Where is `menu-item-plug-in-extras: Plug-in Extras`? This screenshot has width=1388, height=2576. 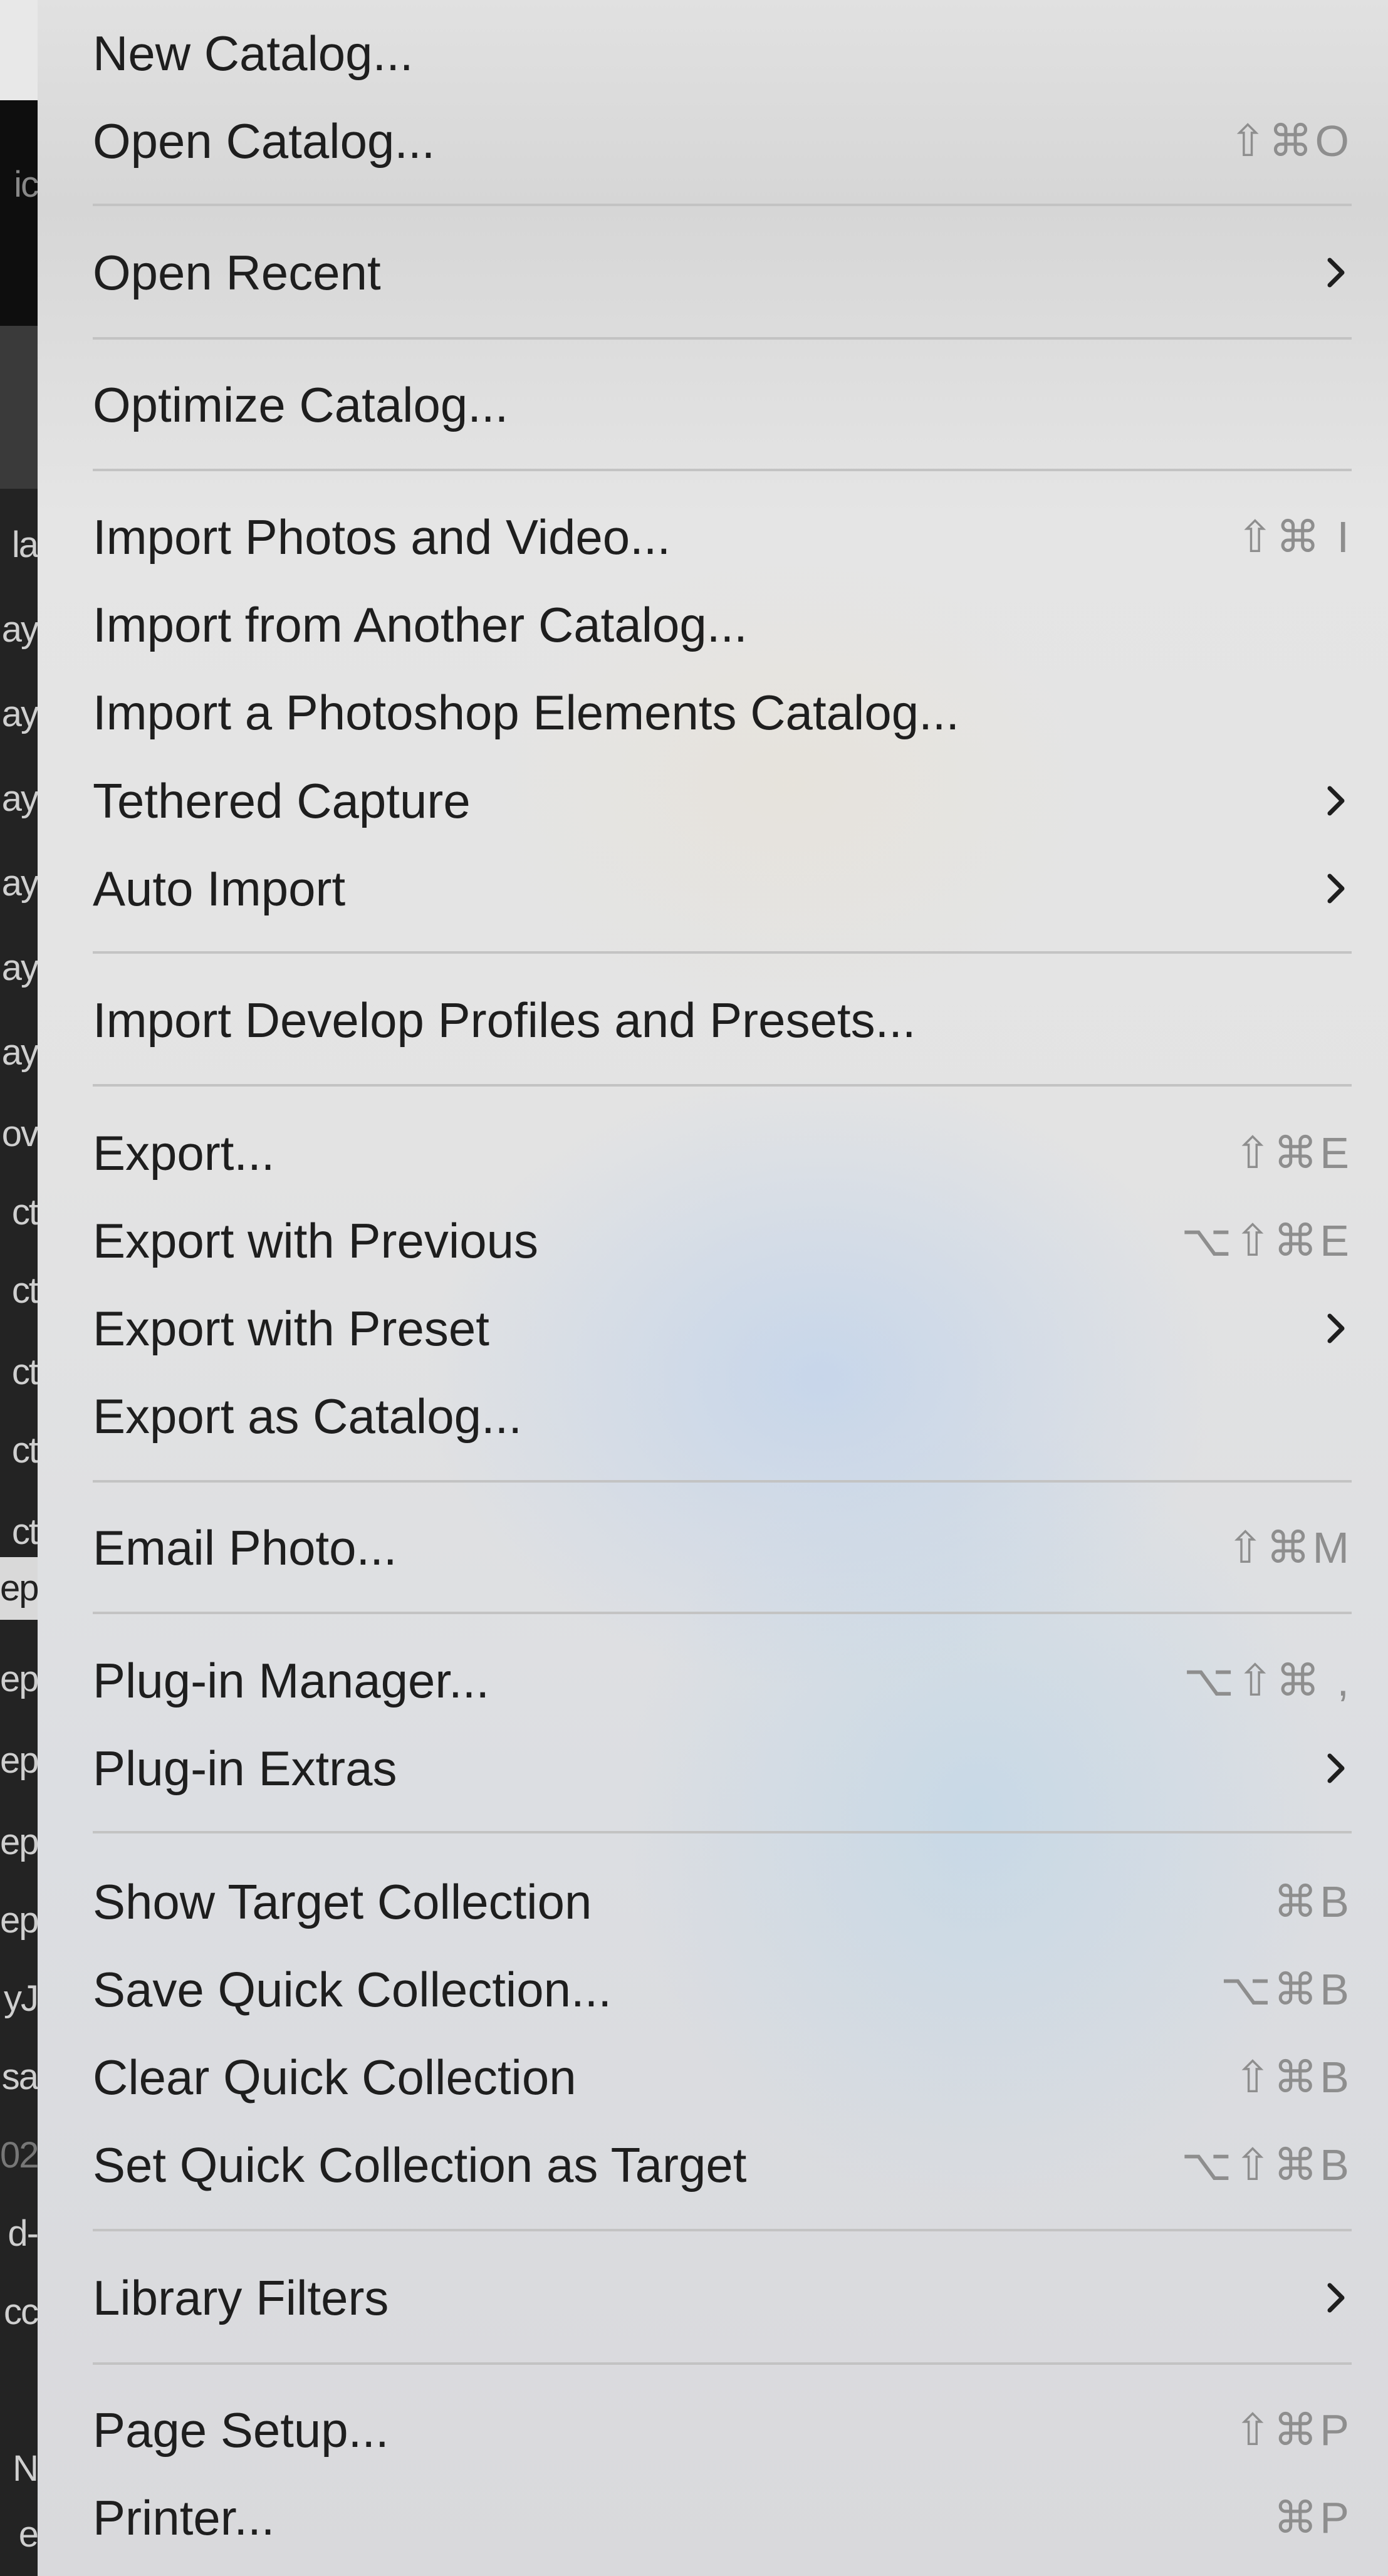 menu-item-plug-in-extras: Plug-in Extras is located at coordinates (722, 1768).